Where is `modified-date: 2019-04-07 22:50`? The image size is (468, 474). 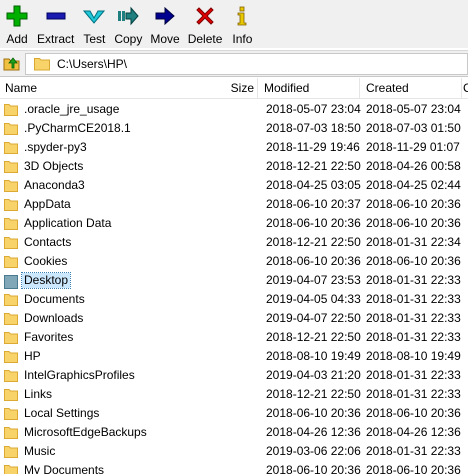
modified-date: 2019-04-07 22:50 is located at coordinates (313, 318).